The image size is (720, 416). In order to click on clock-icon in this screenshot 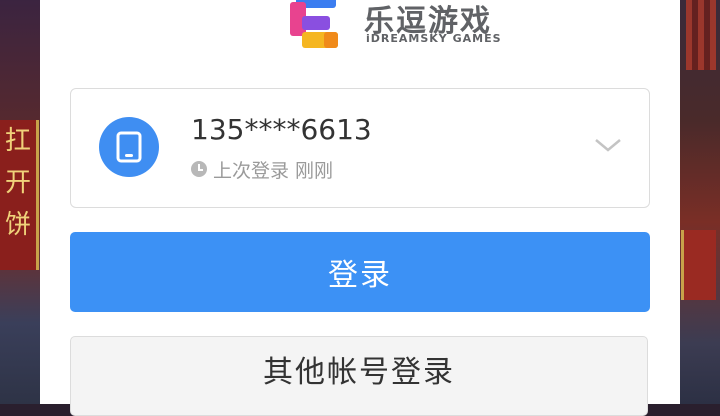, I will do `click(199, 169)`.